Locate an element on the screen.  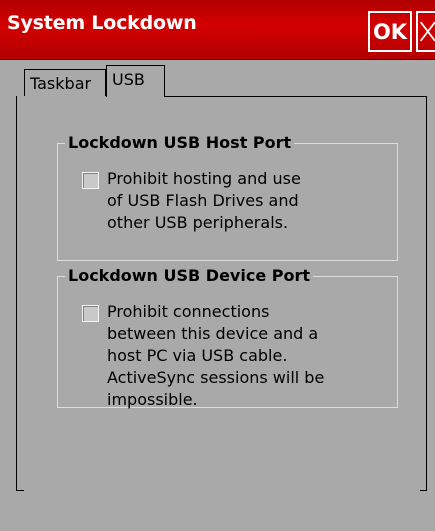
device-port-checkbox is located at coordinates (90, 313).